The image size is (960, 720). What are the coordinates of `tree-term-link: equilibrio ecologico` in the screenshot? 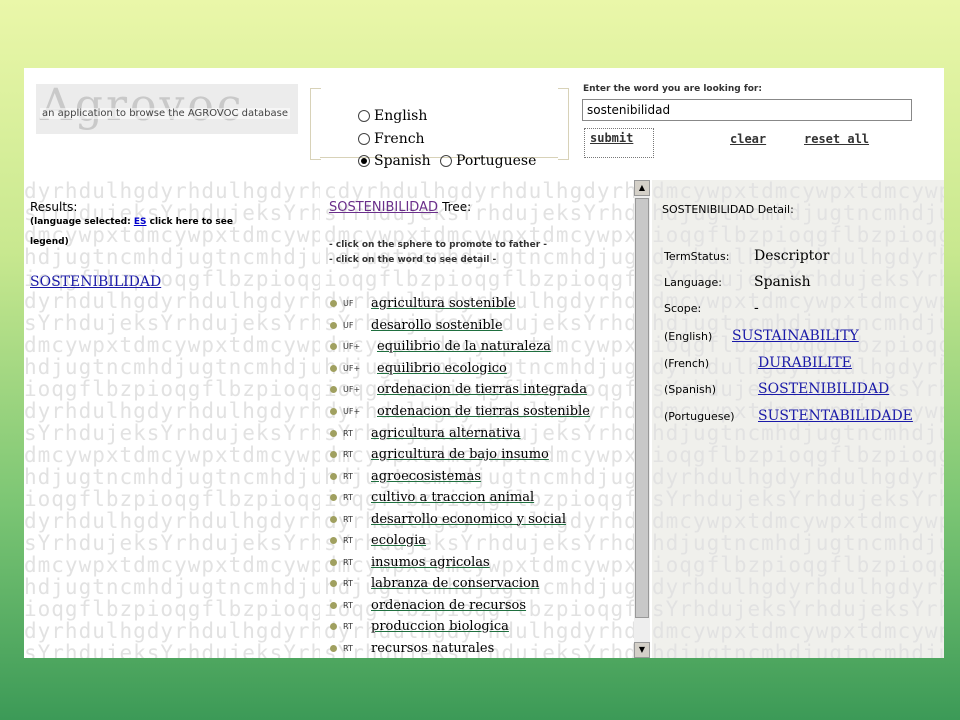 It's located at (442, 368).